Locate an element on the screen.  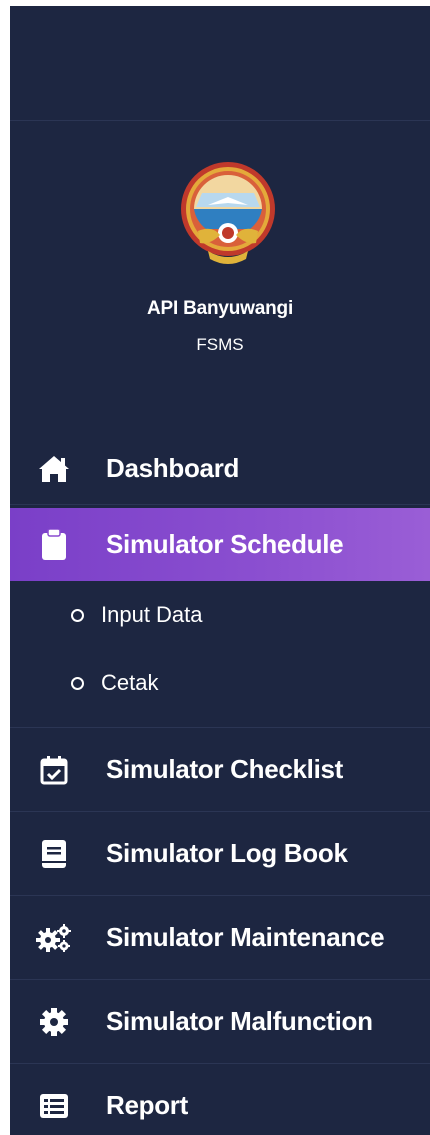
nav-item-dashboard: Dashboard is located at coordinates (220, 469).